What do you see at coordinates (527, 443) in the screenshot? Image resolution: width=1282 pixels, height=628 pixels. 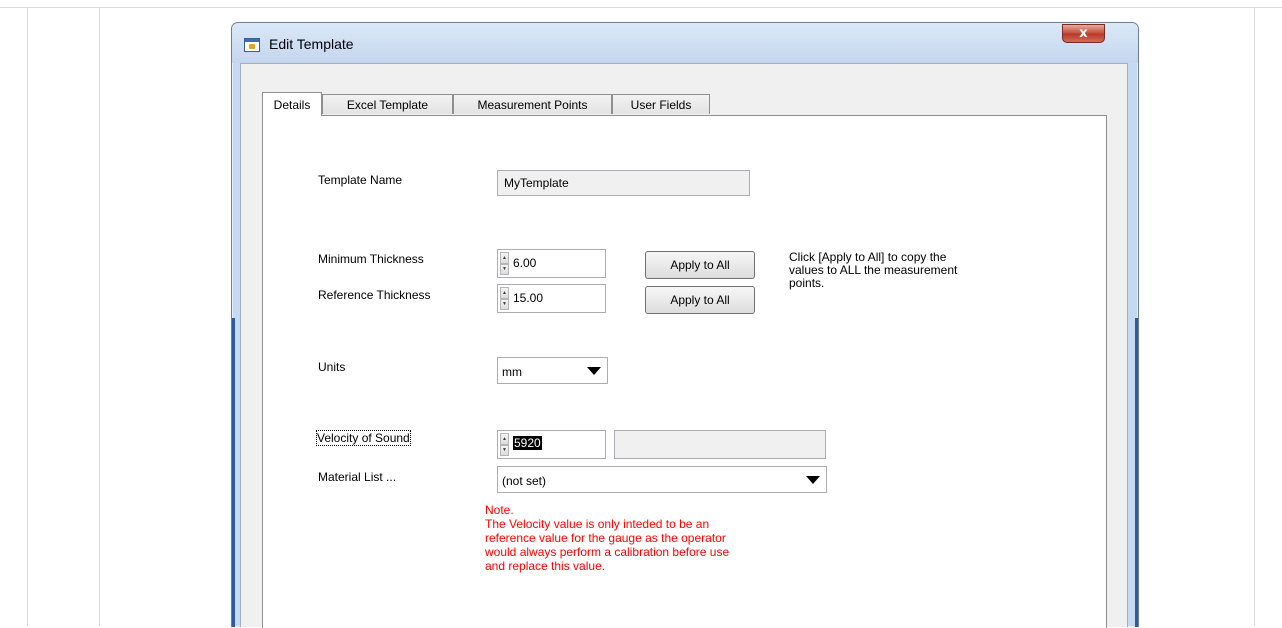 I see `velocity-value: 5920` at bounding box center [527, 443].